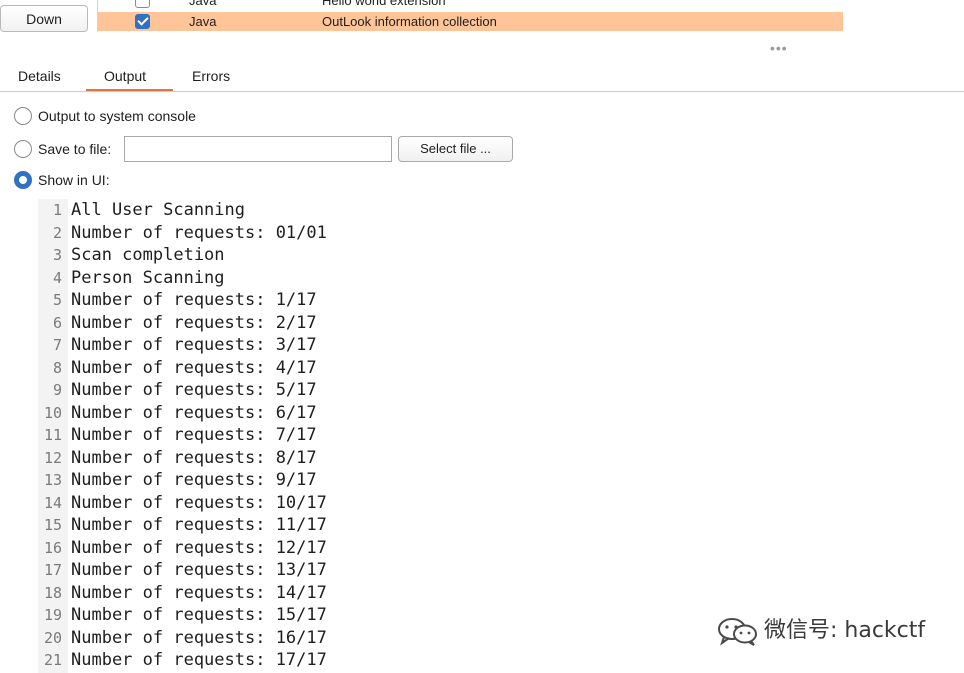  What do you see at coordinates (52, 412) in the screenshot?
I see `line-number: 10` at bounding box center [52, 412].